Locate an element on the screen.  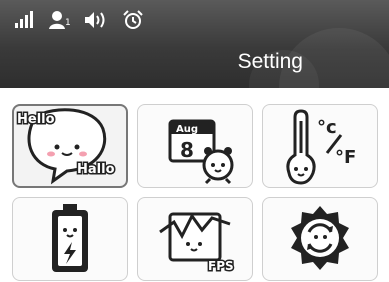
calendar-alarm-icon: Aug 8 is located at coordinates (201, 152).